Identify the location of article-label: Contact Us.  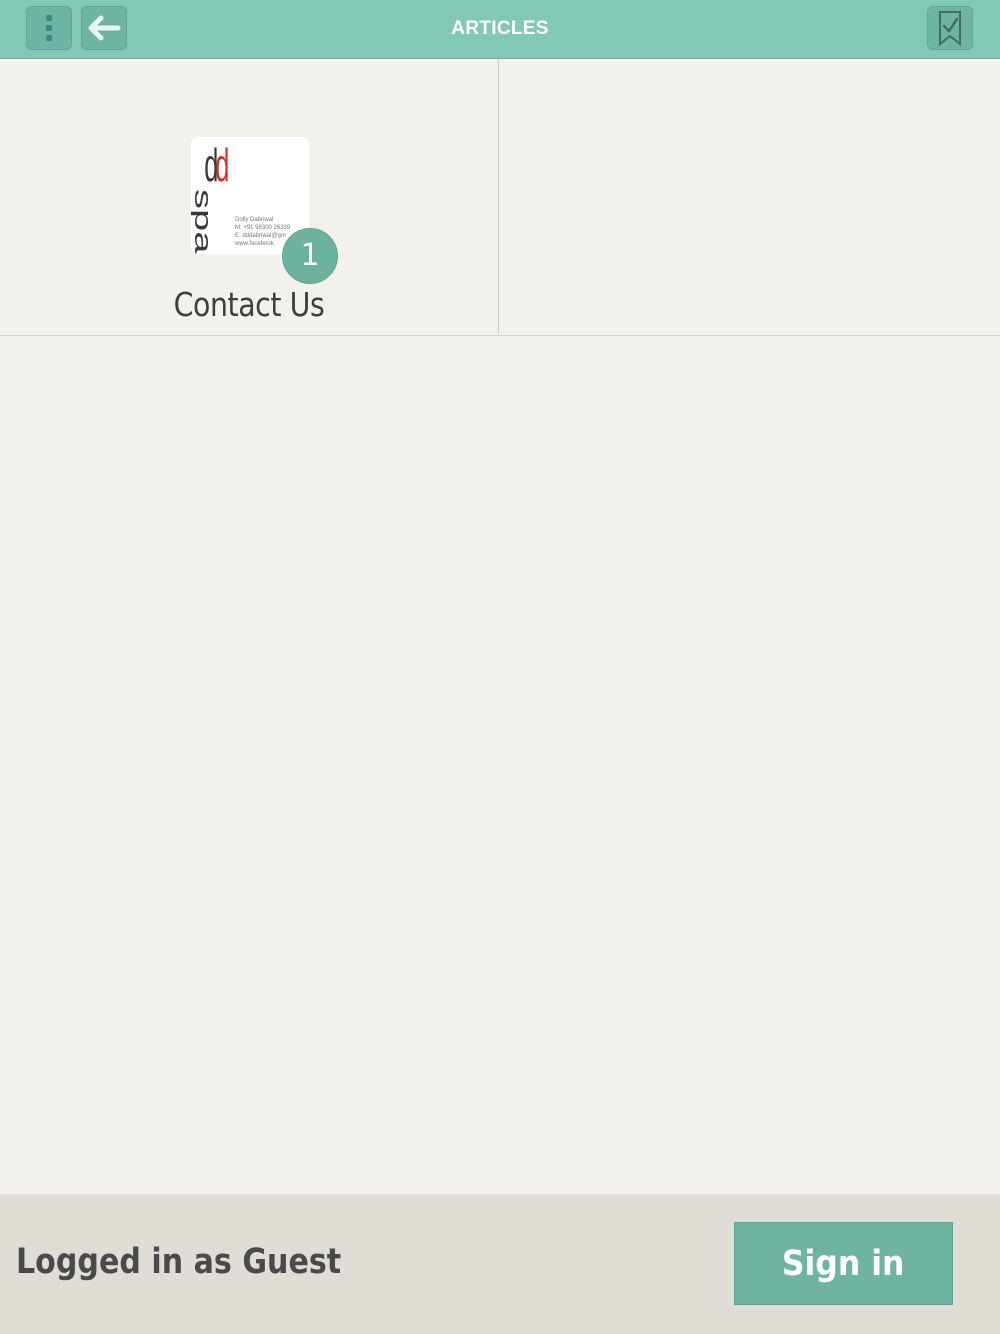
(249, 304).